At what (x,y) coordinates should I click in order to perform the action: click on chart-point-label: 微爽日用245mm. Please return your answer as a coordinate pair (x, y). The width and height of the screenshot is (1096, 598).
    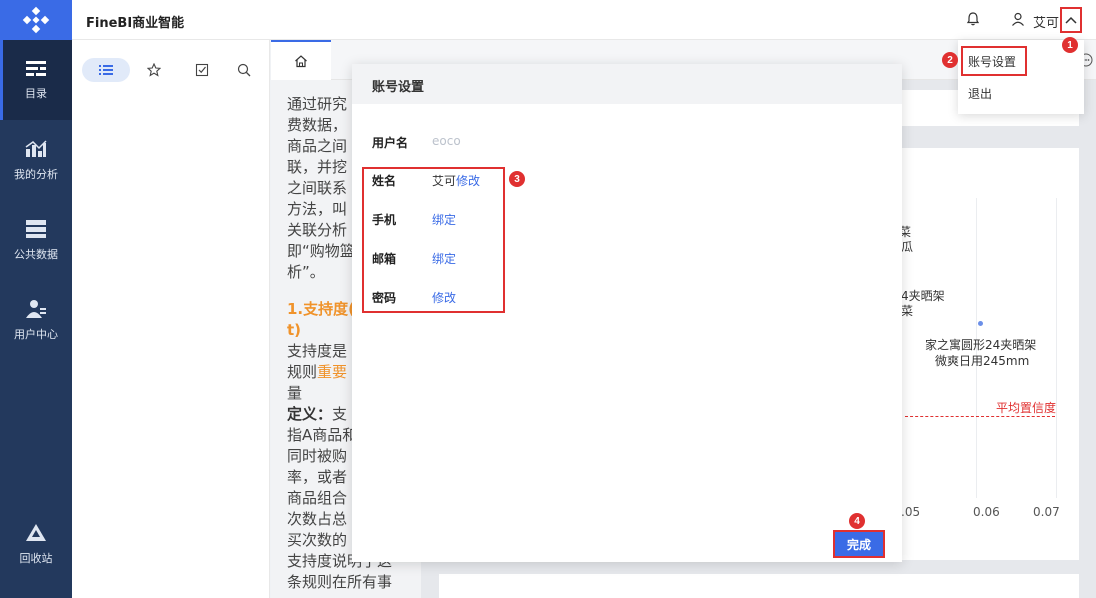
    Looking at the image, I should click on (982, 361).